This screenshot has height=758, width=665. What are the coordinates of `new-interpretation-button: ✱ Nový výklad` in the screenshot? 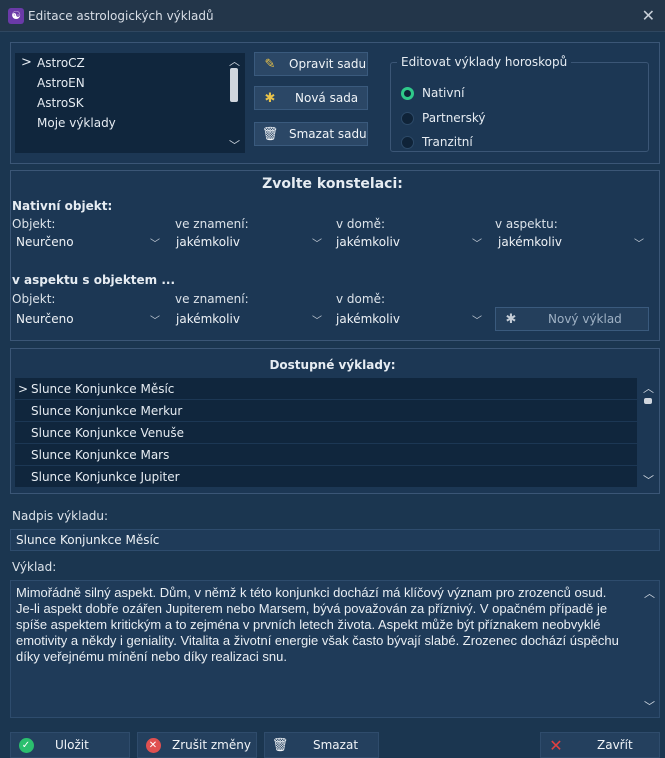 It's located at (572, 319).